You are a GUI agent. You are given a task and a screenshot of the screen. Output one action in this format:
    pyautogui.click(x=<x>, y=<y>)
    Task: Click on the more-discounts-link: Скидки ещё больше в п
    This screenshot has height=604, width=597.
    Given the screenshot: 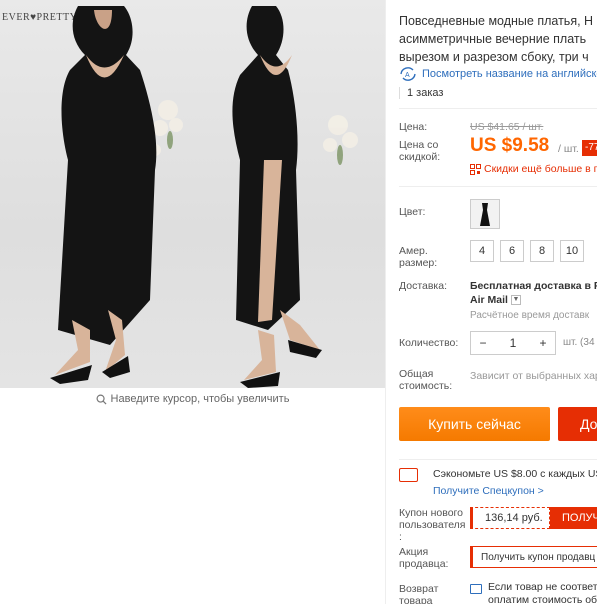 What is the action you would take?
    pyautogui.click(x=533, y=169)
    